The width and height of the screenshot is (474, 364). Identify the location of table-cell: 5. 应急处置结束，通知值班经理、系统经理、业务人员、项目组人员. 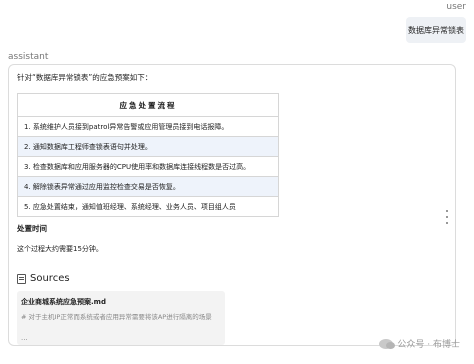
(148, 206).